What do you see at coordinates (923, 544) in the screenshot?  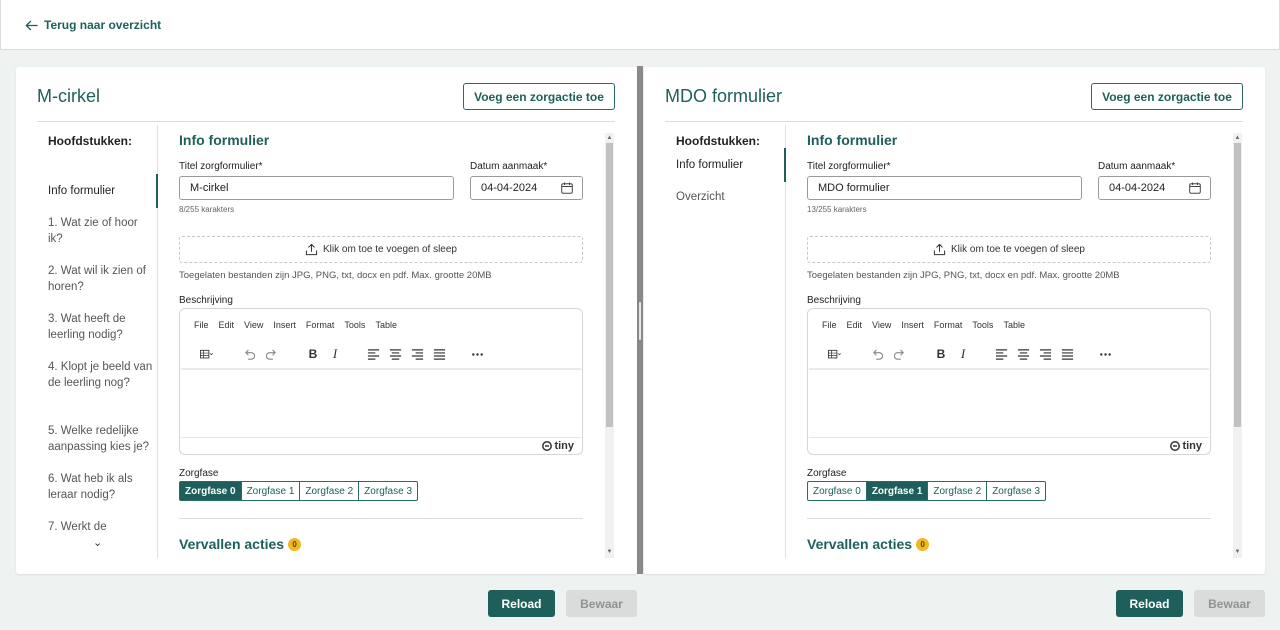 I see `expired-actions-count-badge: 0` at bounding box center [923, 544].